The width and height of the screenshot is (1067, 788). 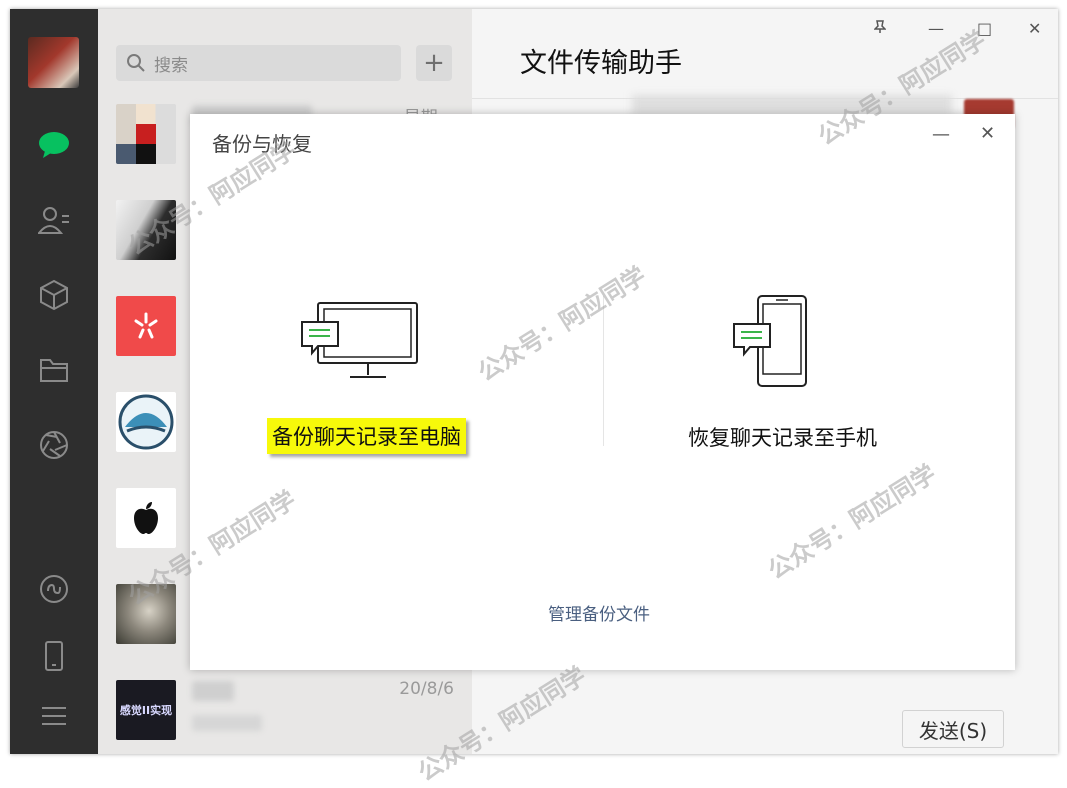 I want to click on mini-programs-nav-button, so click(x=54, y=589).